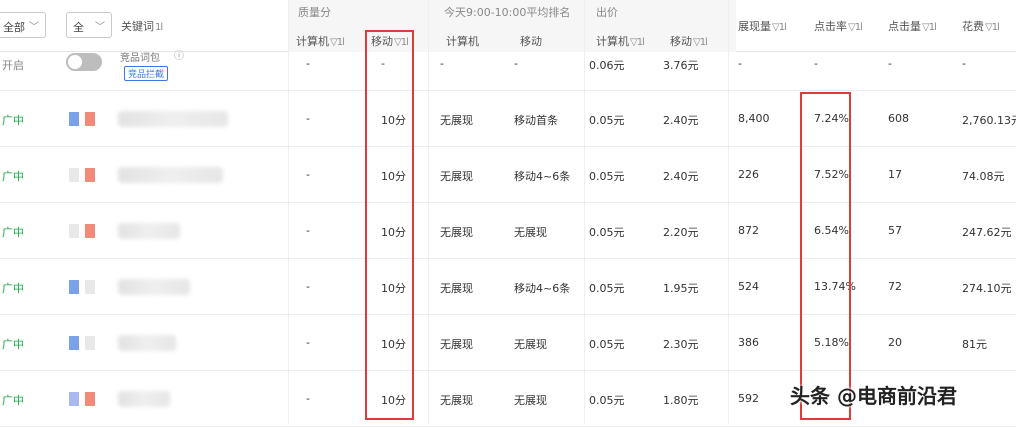 The width and height of the screenshot is (1016, 427). What do you see at coordinates (983, 176) in the screenshot?
I see `cell-cost: 74.08元` at bounding box center [983, 176].